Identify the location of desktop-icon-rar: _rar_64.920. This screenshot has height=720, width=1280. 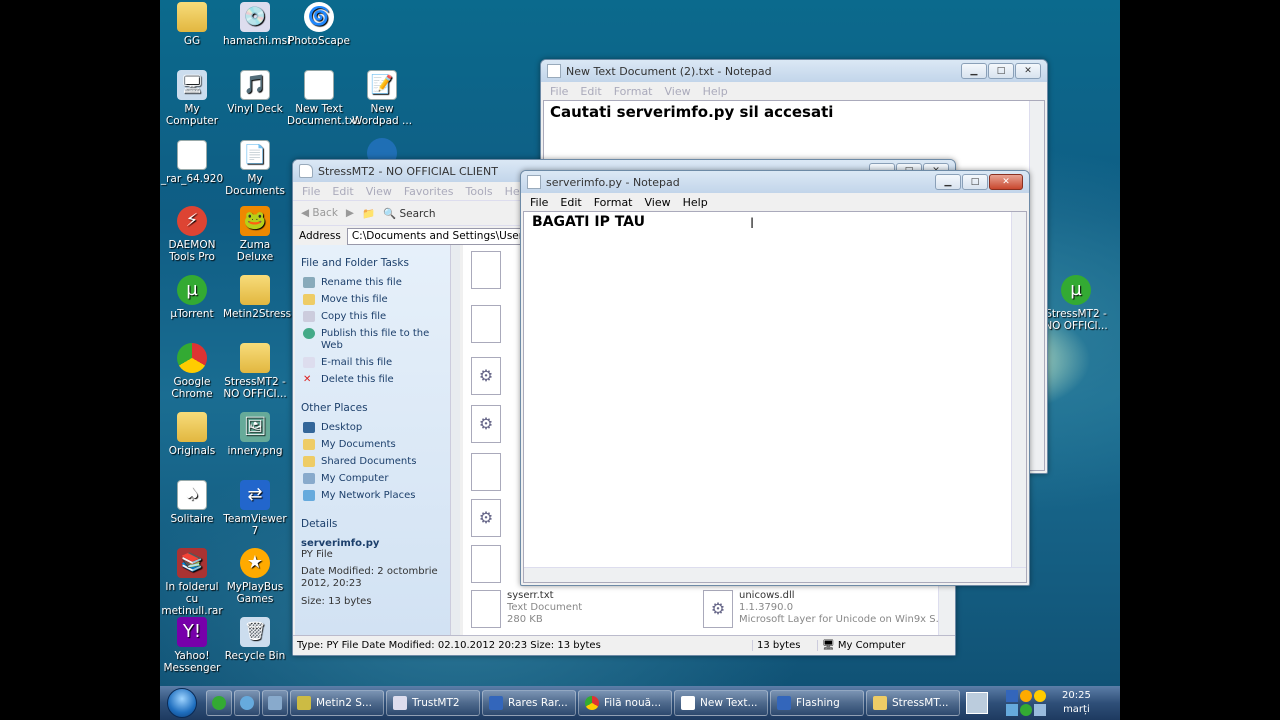
(192, 162).